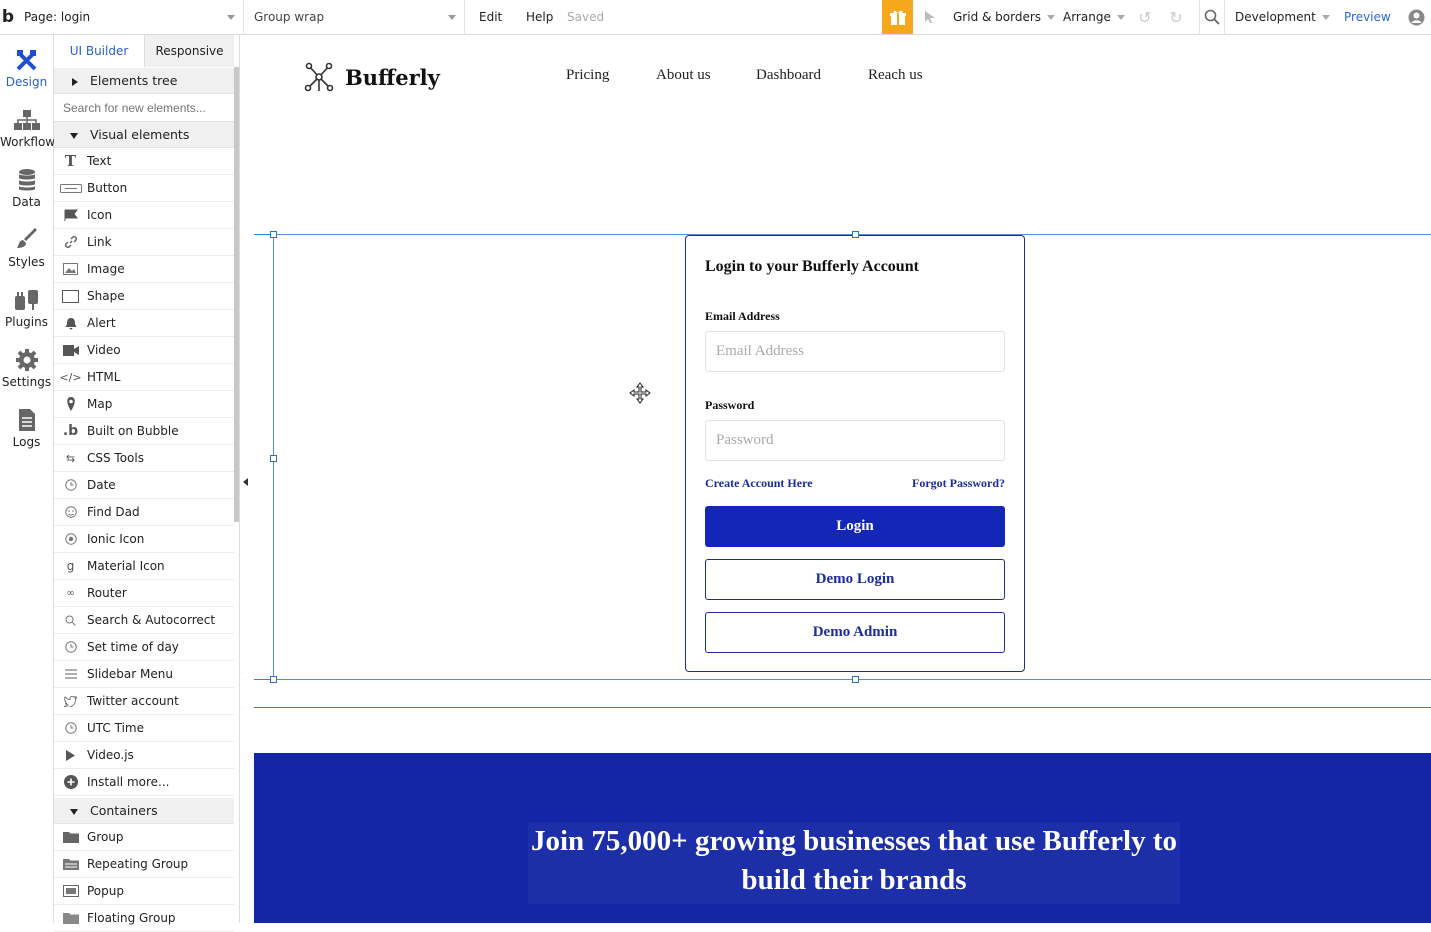  Describe the element at coordinates (855, 351) in the screenshot. I see `email-field` at that location.